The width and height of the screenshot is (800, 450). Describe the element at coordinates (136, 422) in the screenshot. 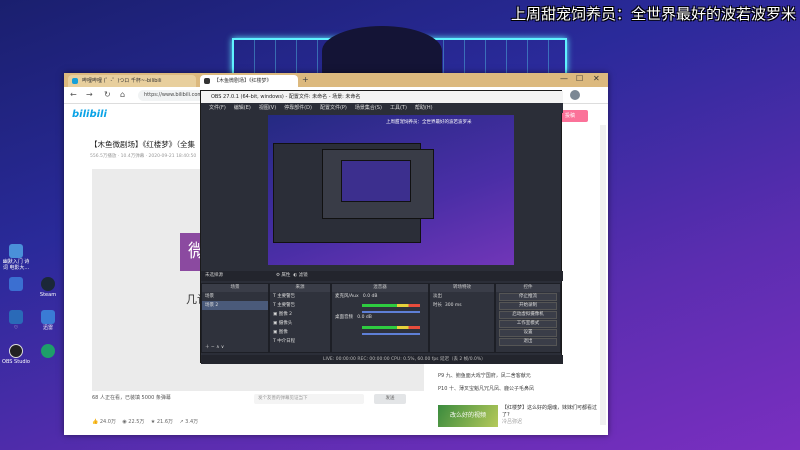

I see `coin-count: 22.5万` at that location.